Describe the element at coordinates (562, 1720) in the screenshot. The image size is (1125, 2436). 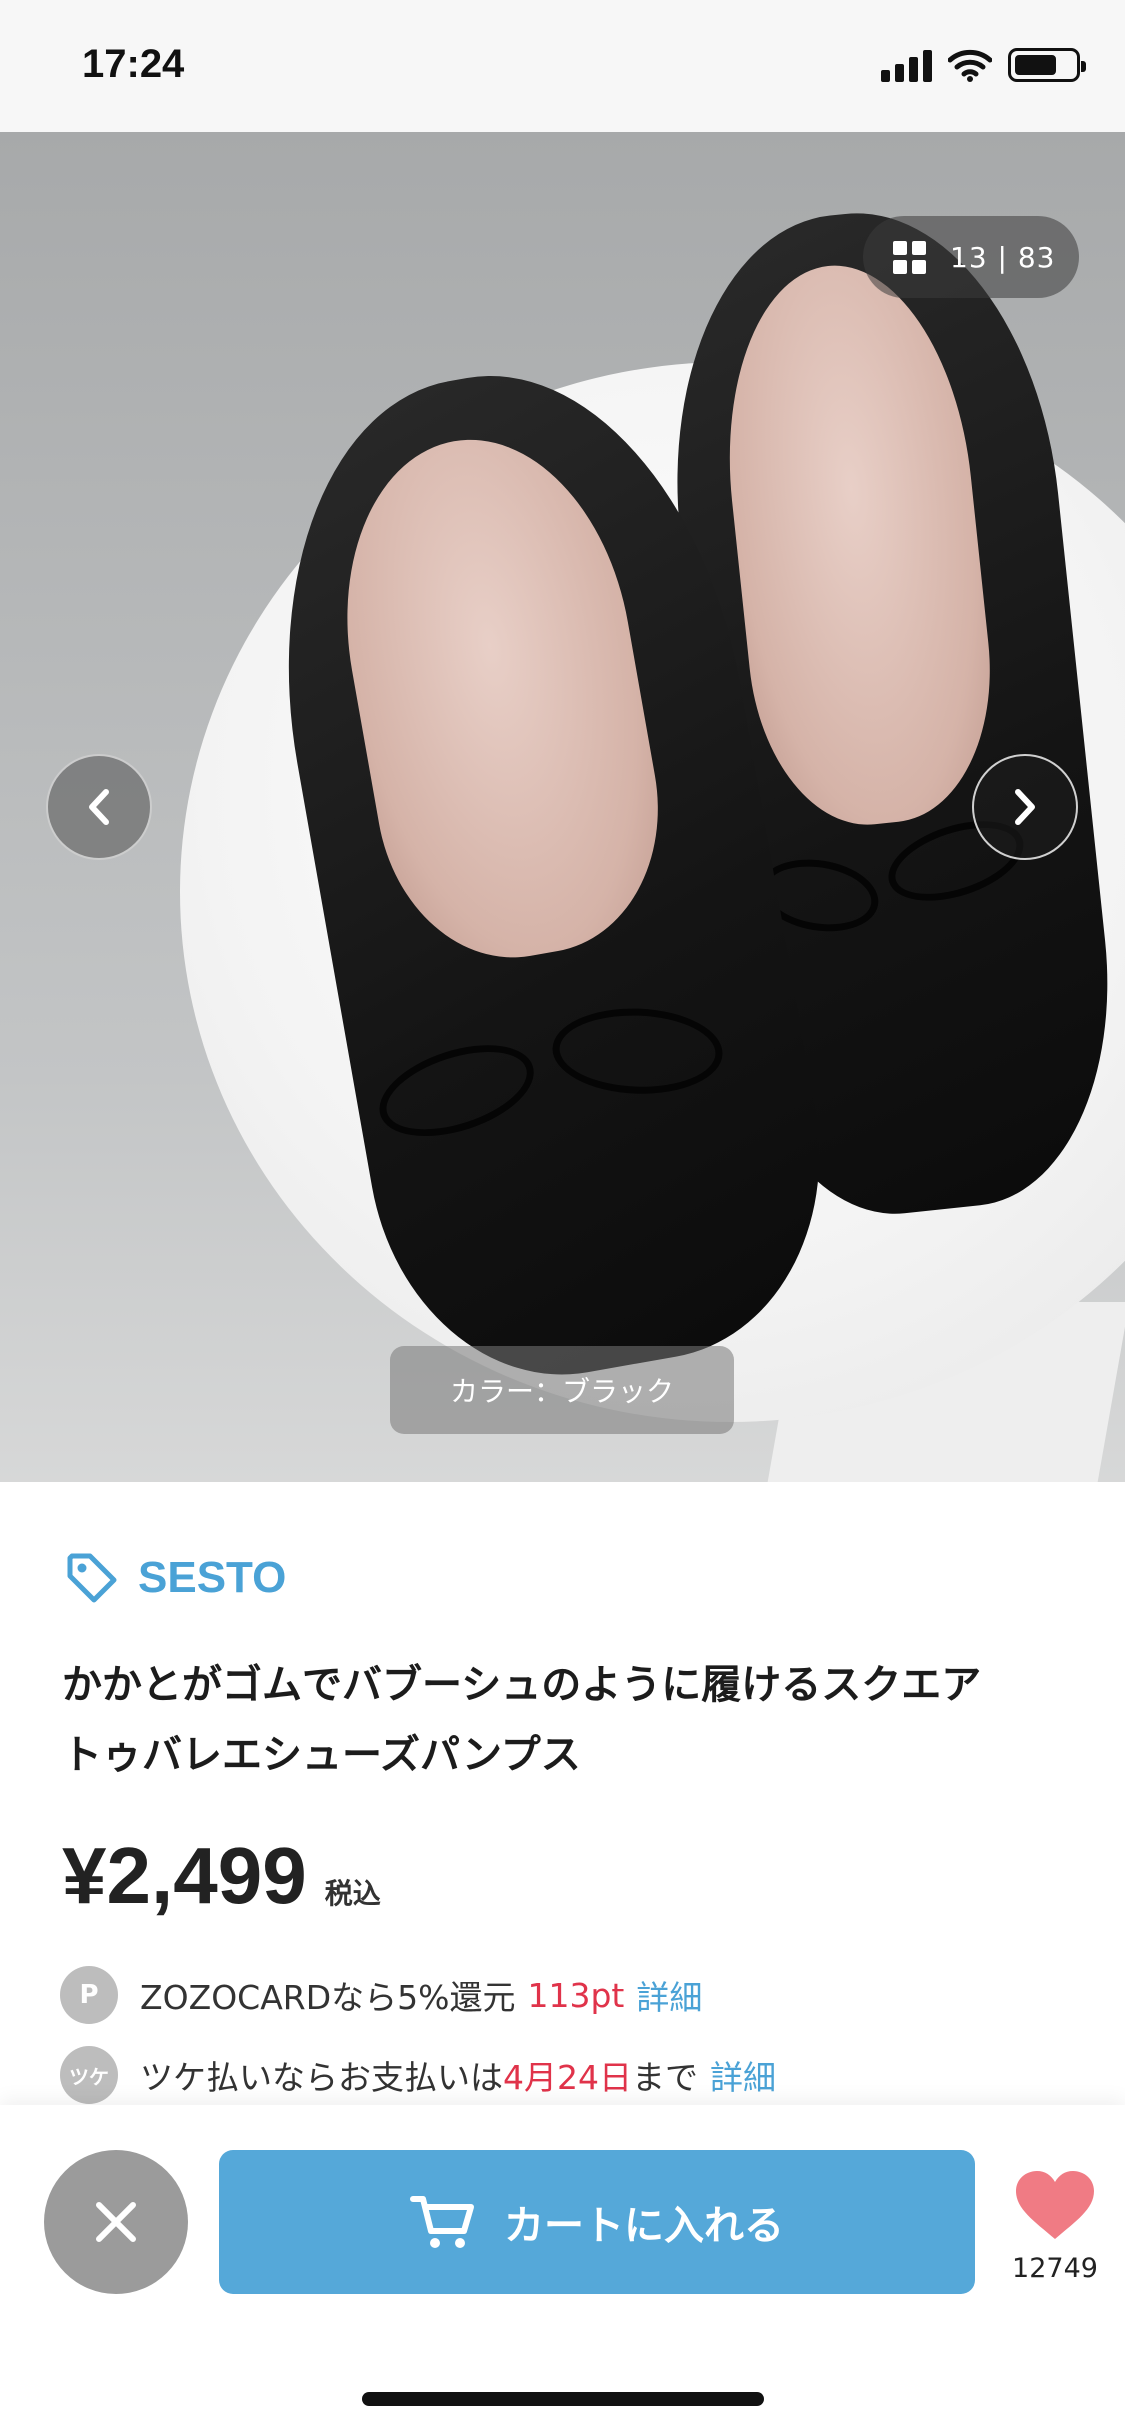
I see `product-title: かかとがゴムでバブーシュのように履けるスクエア トゥバレエシューズパンプス` at that location.